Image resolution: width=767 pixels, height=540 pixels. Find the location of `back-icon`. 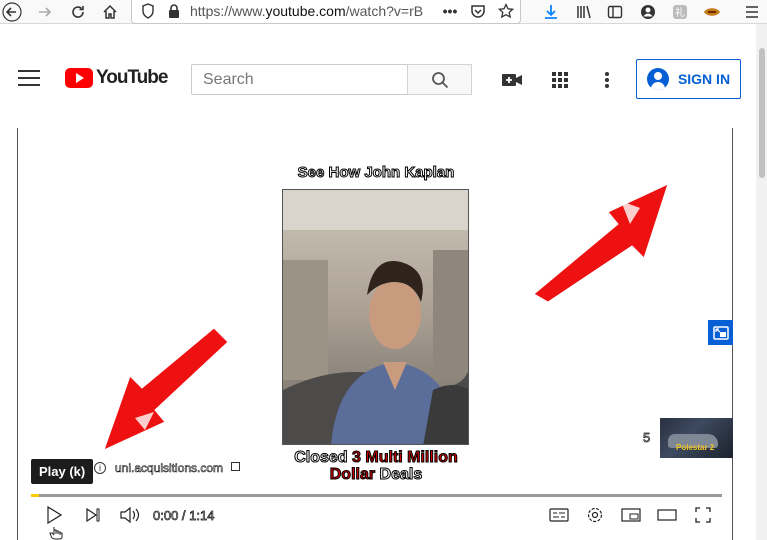

back-icon is located at coordinates (12, 12).